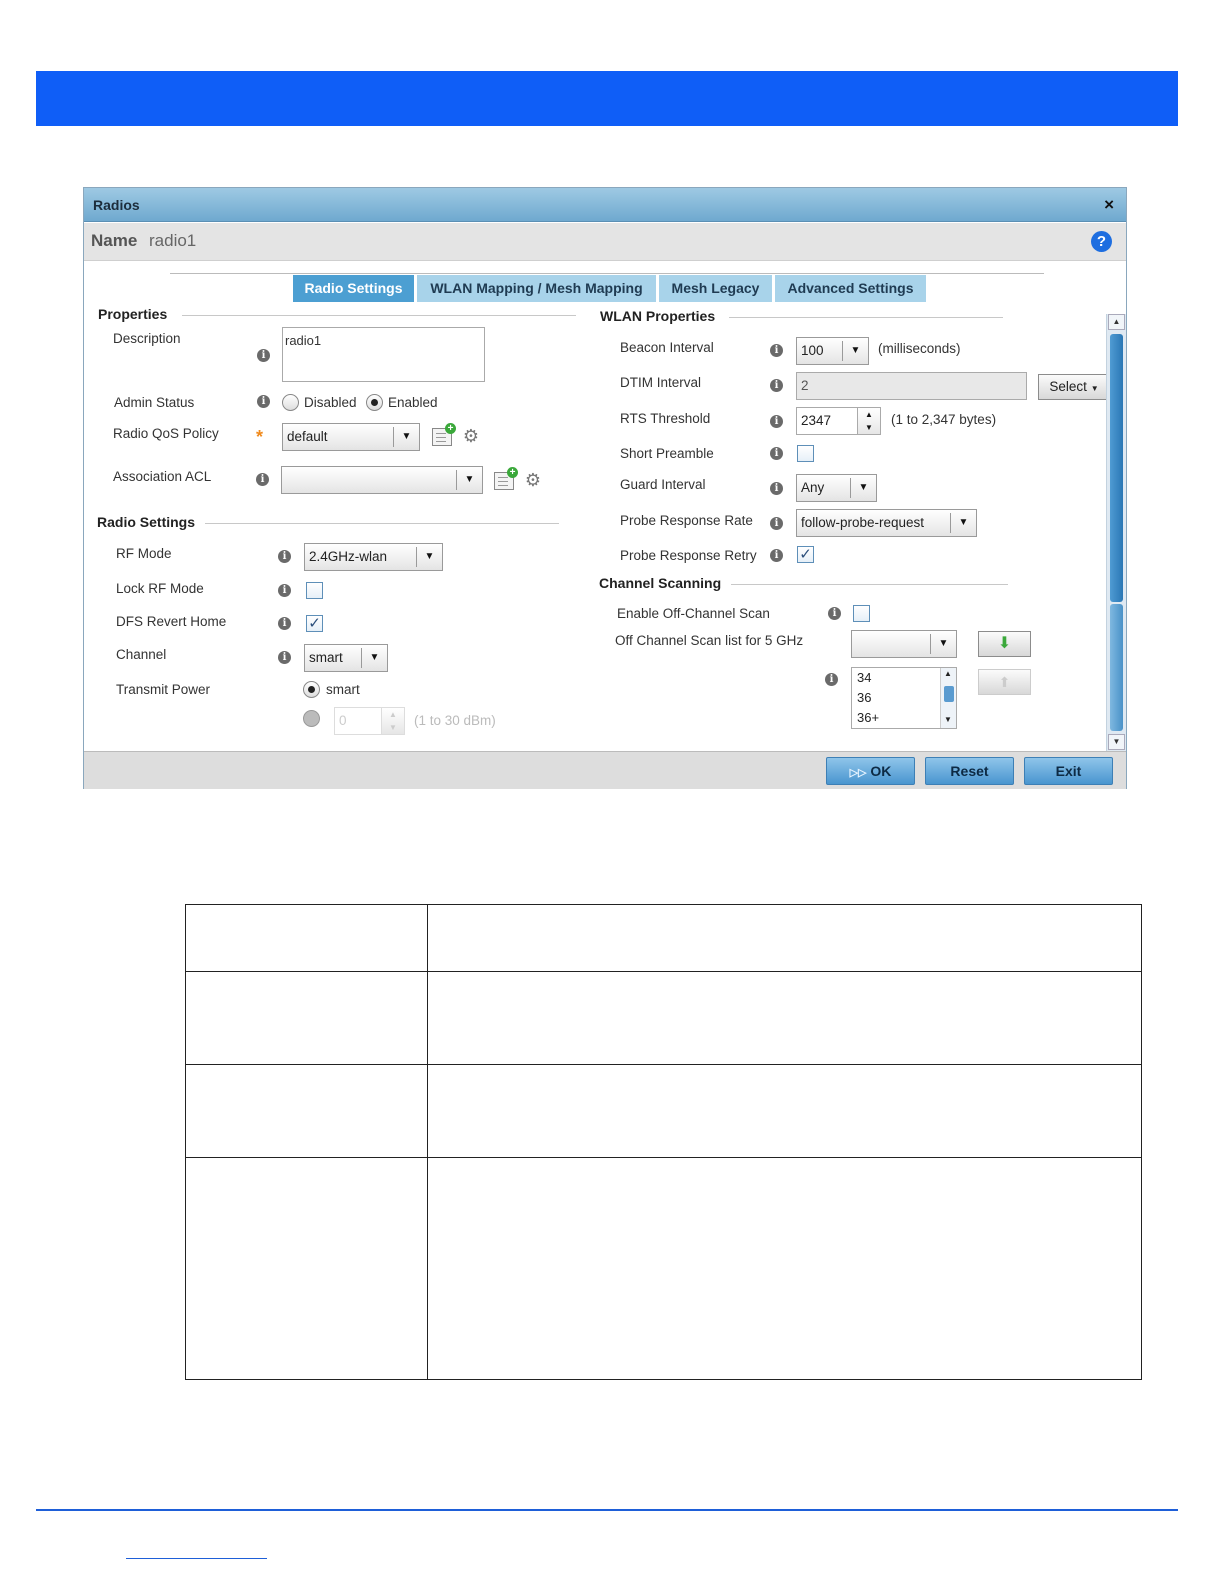  I want to click on help-icon: ?, so click(1101, 241).